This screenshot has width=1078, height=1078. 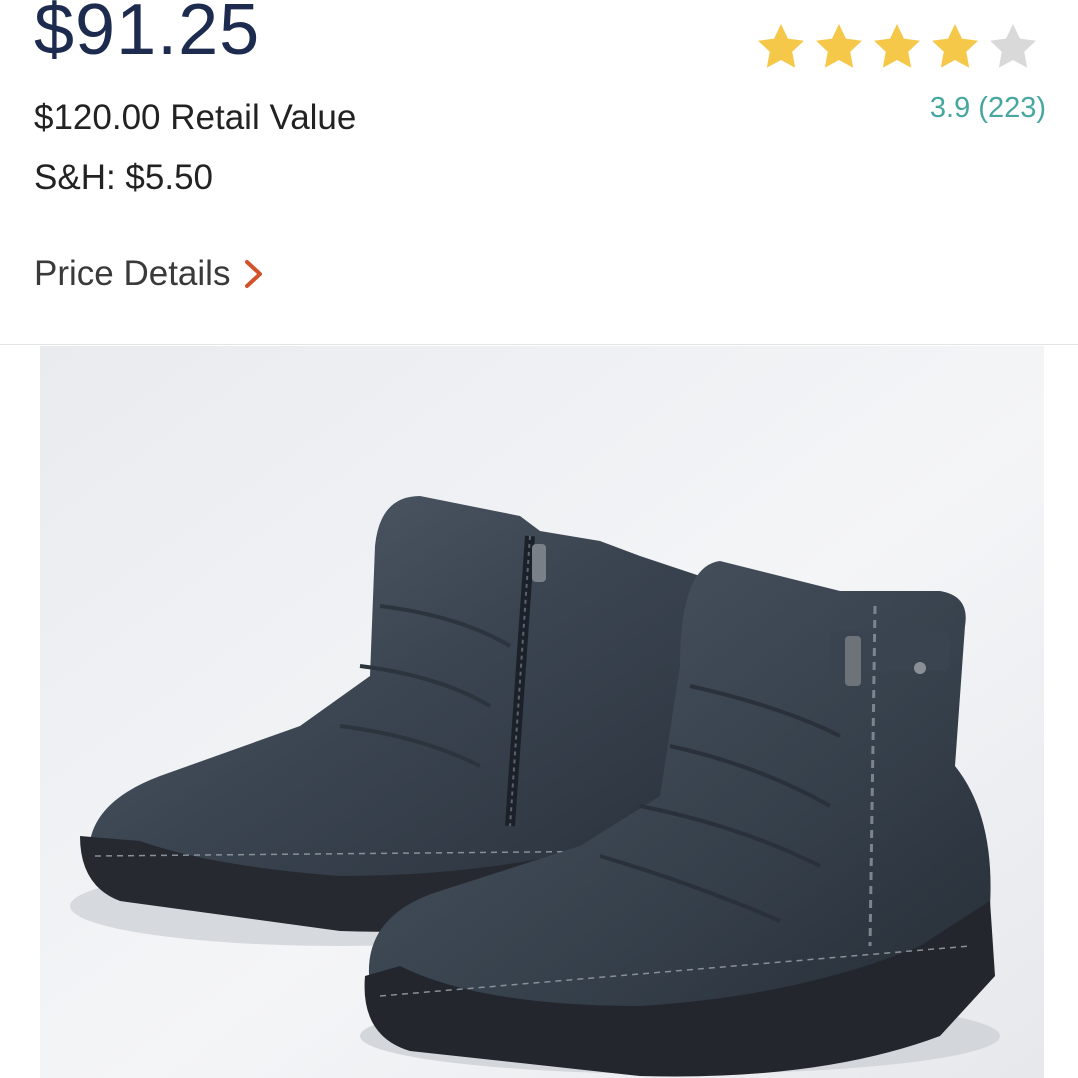 I want to click on chevron-right-icon, so click(x=254, y=273).